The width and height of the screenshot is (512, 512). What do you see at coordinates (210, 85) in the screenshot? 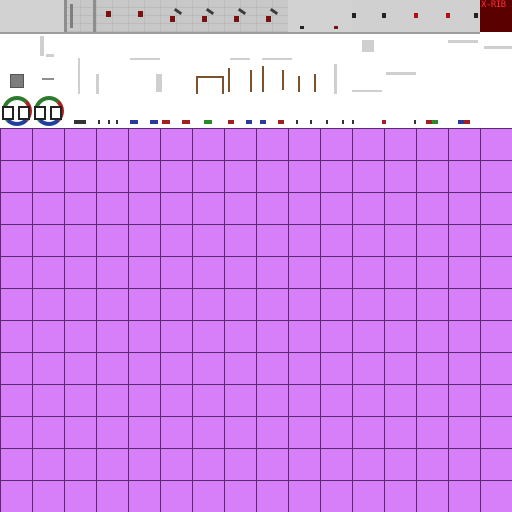
I see `gauge-icon` at bounding box center [210, 85].